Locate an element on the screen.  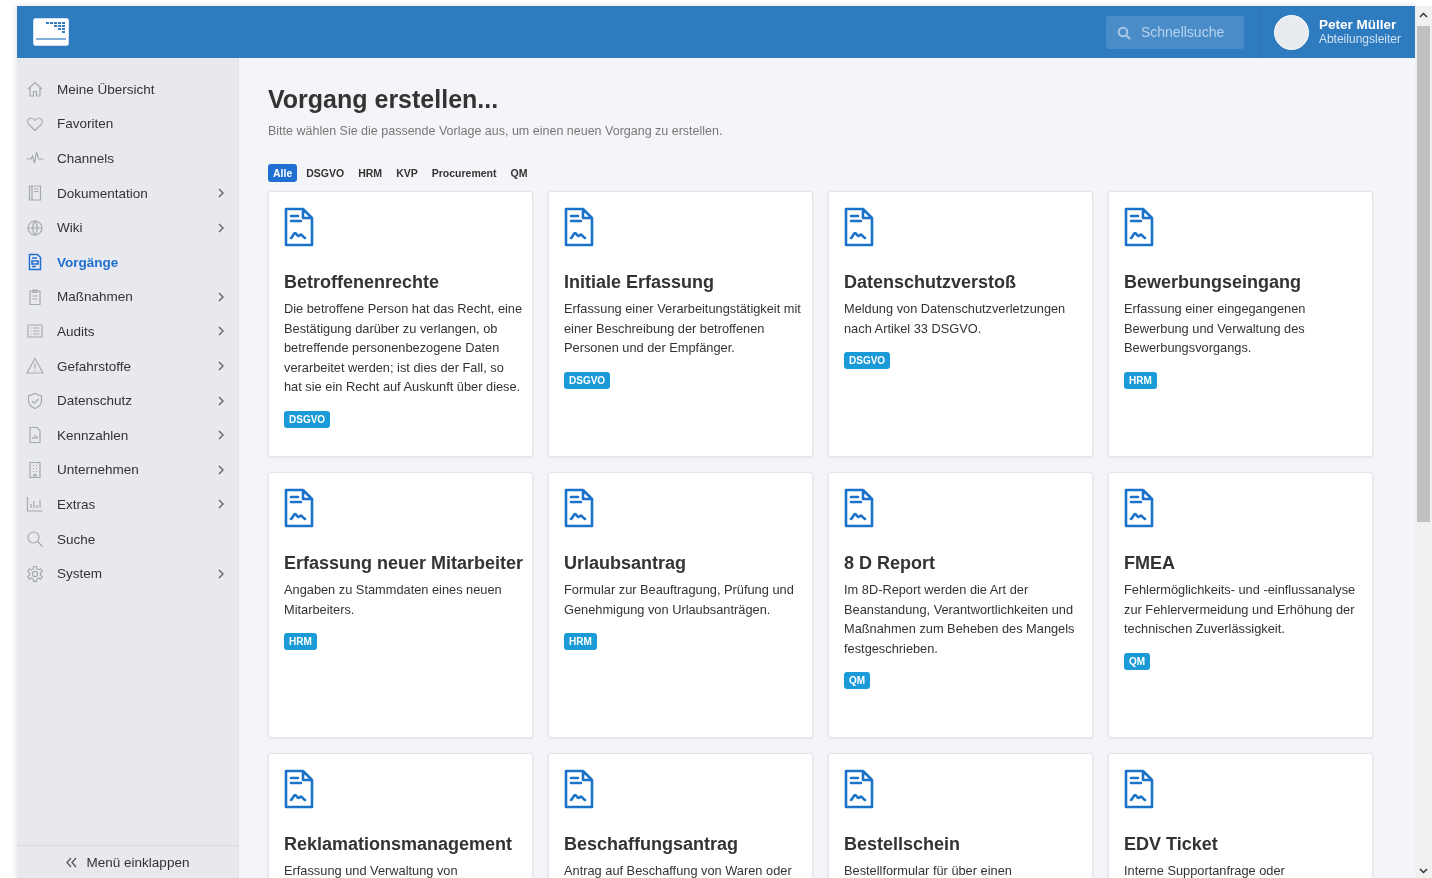
sidebar-item: Favoriten is located at coordinates (127, 124).